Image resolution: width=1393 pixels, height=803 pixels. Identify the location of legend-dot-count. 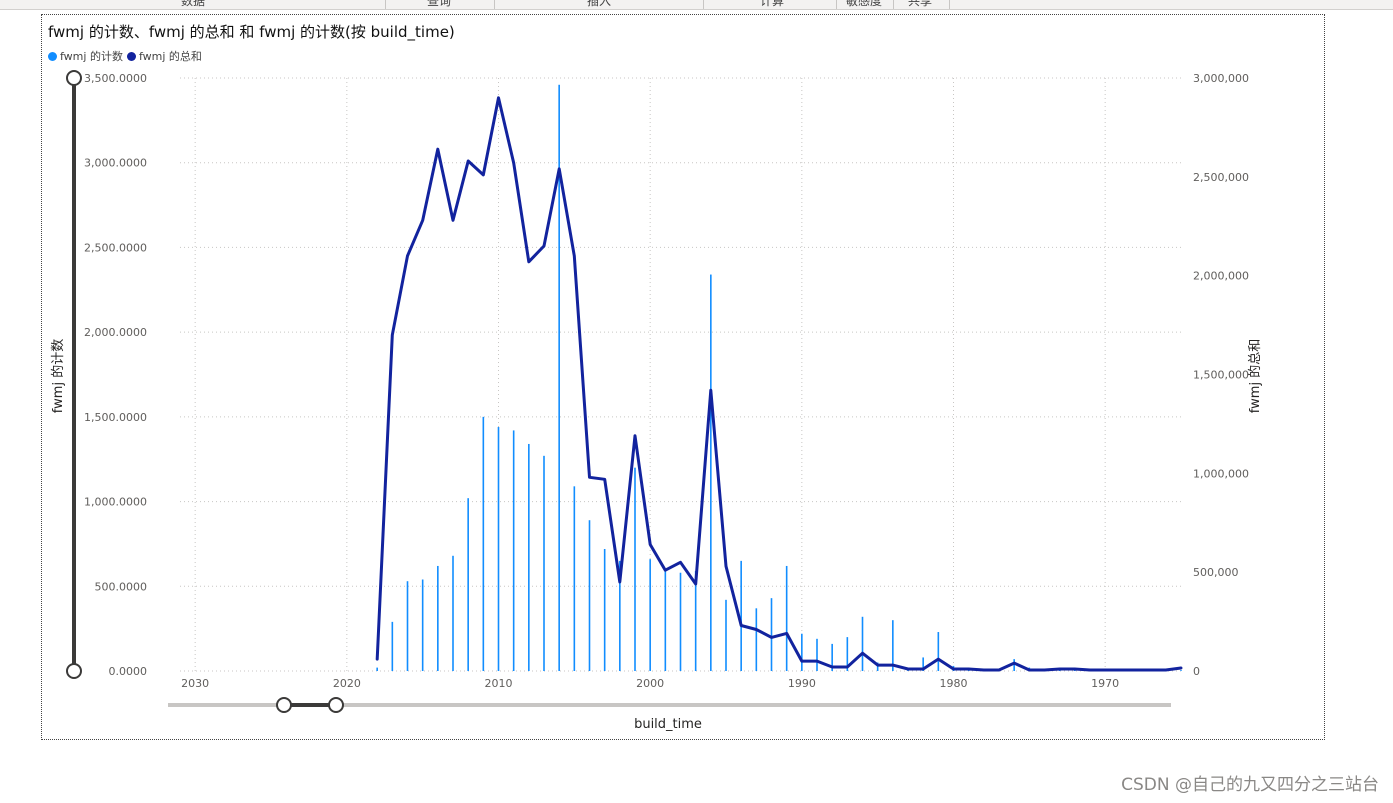
(52, 56).